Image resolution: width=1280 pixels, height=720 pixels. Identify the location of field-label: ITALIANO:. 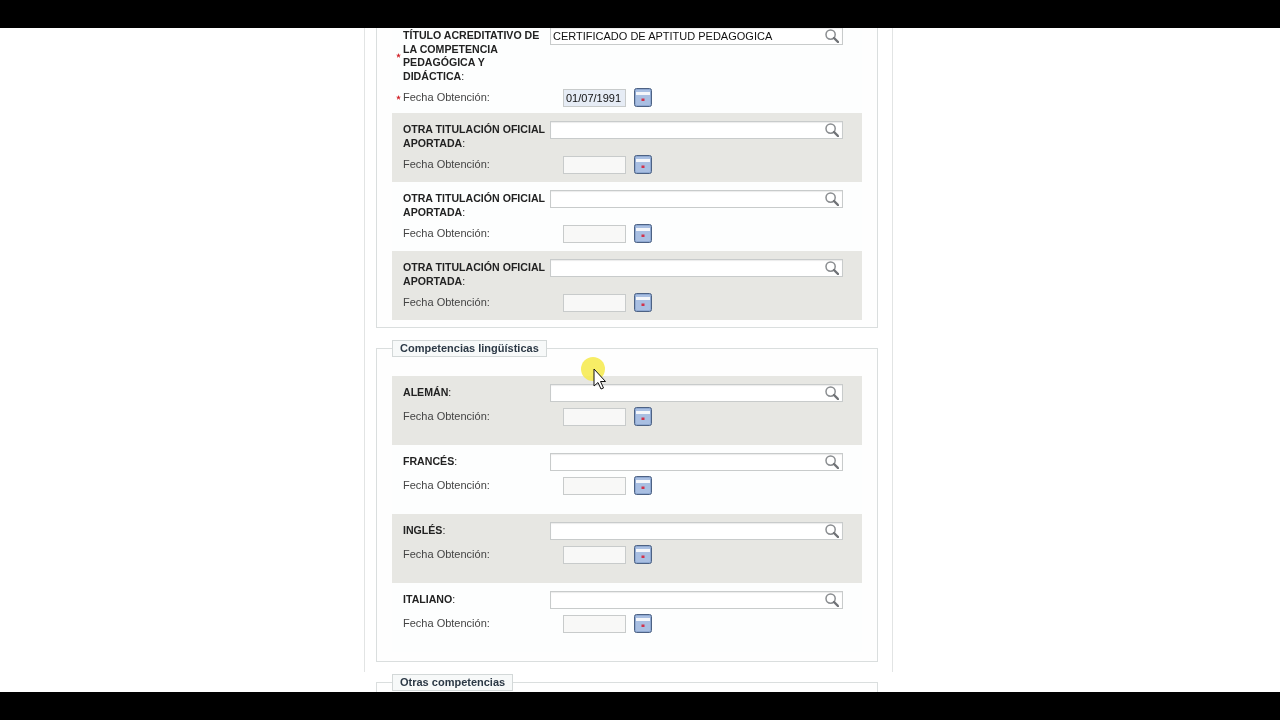
(429, 599).